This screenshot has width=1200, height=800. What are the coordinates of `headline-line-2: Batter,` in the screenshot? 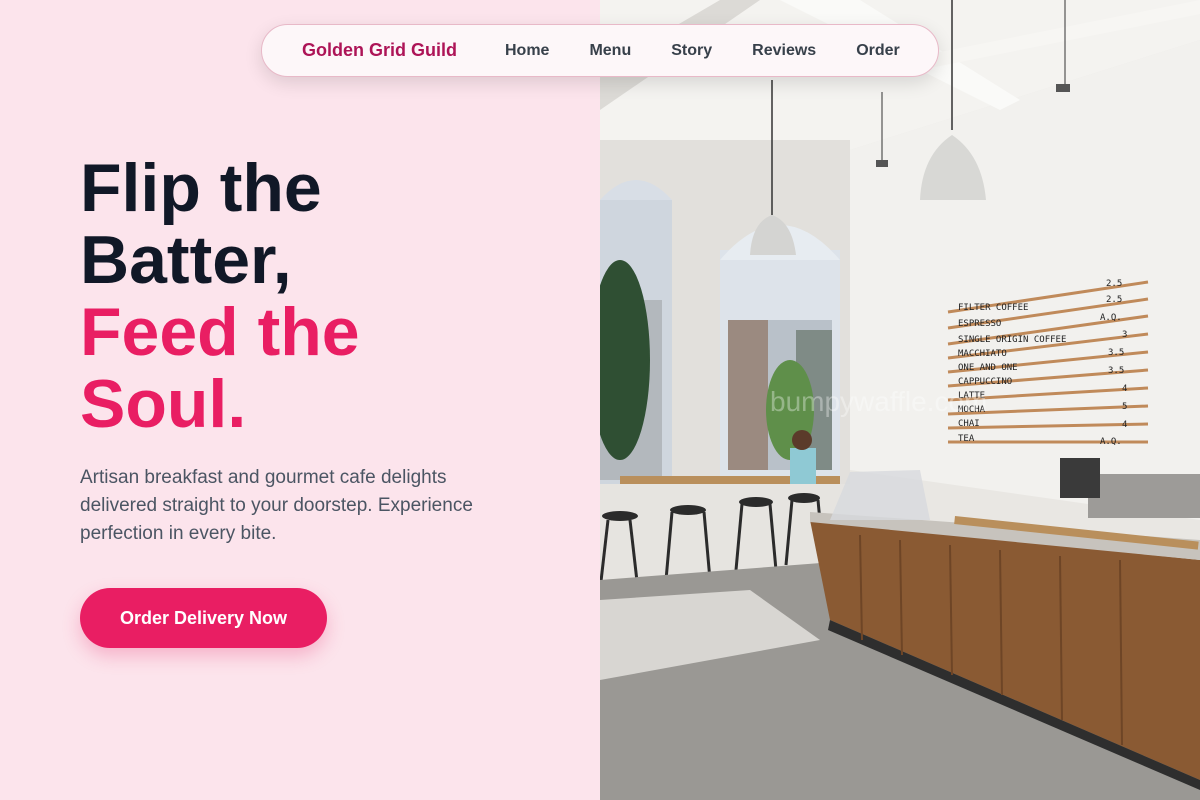 It's located at (186, 260).